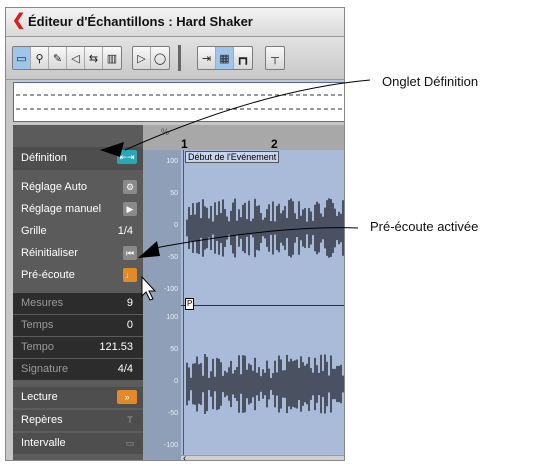 This screenshot has height=466, width=534. What do you see at coordinates (149, 288) in the screenshot?
I see `mouse-cursor-icon` at bounding box center [149, 288].